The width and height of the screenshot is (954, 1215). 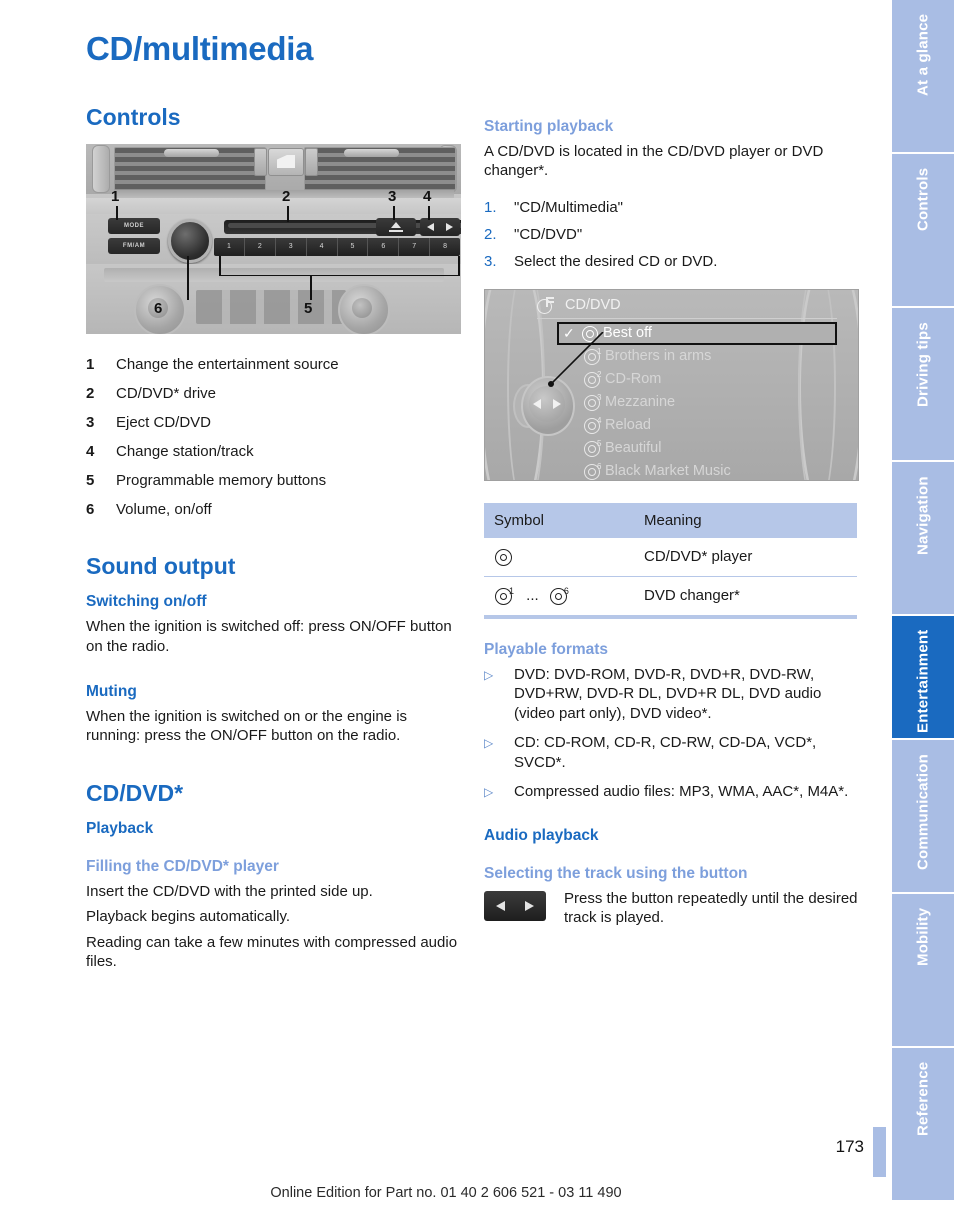 What do you see at coordinates (849, 1146) in the screenshot?
I see `page-number: 173` at bounding box center [849, 1146].